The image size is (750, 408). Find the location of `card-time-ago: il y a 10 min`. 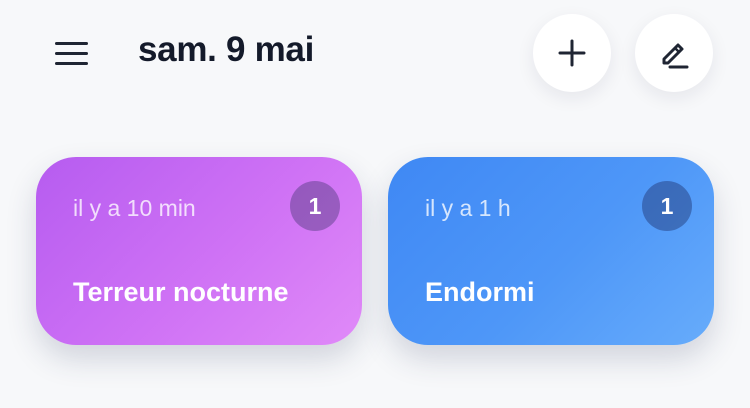

card-time-ago: il y a 10 min is located at coordinates (134, 208).